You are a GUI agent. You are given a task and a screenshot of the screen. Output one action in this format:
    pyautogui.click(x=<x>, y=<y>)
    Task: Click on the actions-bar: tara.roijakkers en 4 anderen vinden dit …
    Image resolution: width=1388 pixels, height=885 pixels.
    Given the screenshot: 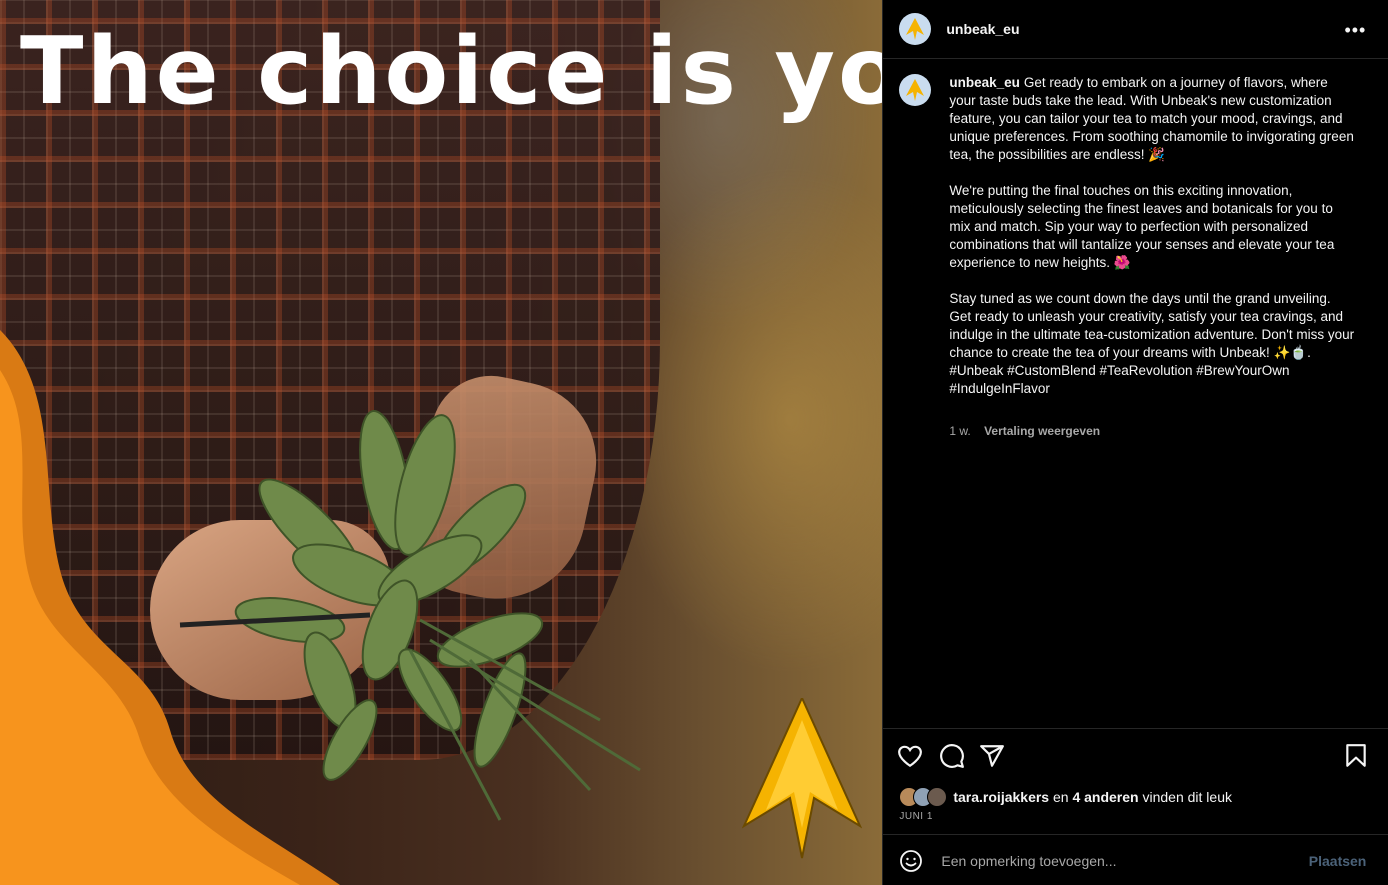 What is the action you would take?
    pyautogui.click(x=1135, y=775)
    